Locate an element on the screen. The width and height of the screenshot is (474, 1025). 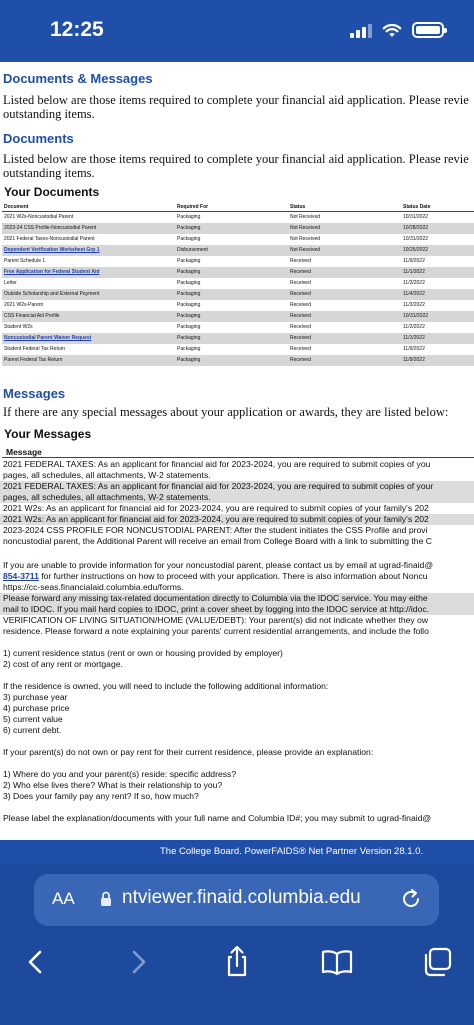
document-name: CSS Financial Aid Profile is located at coordinates (32, 316).